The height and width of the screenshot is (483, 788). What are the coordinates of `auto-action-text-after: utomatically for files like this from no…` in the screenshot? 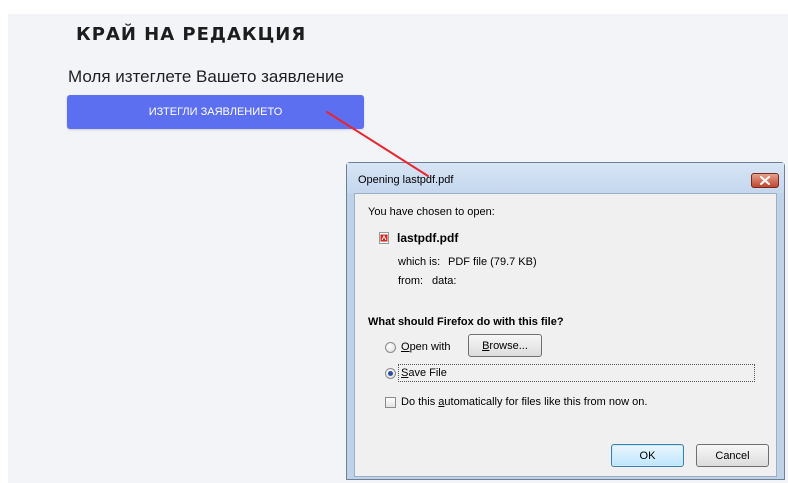 It's located at (546, 402).